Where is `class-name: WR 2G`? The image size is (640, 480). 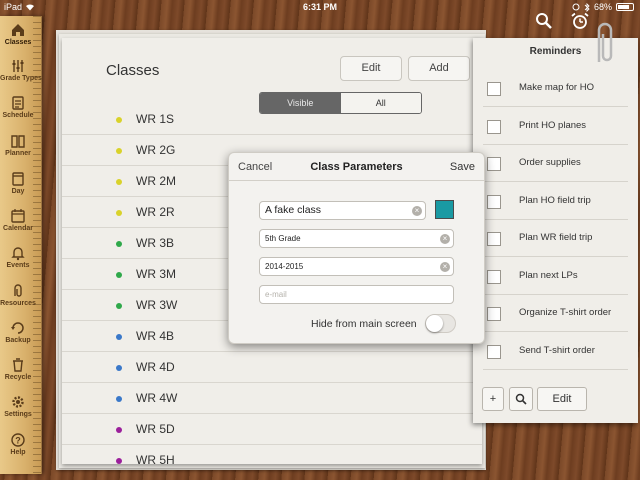
class-name: WR 2G is located at coordinates (156, 150).